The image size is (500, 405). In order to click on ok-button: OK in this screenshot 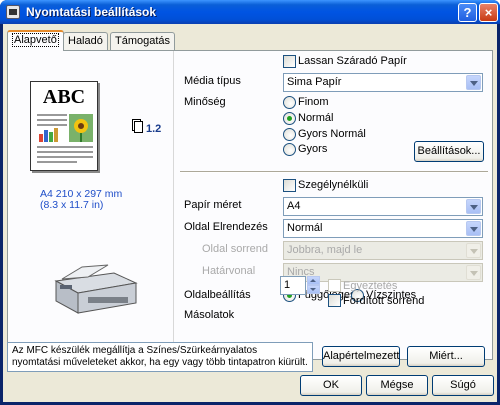, I will do `click(331, 385)`.